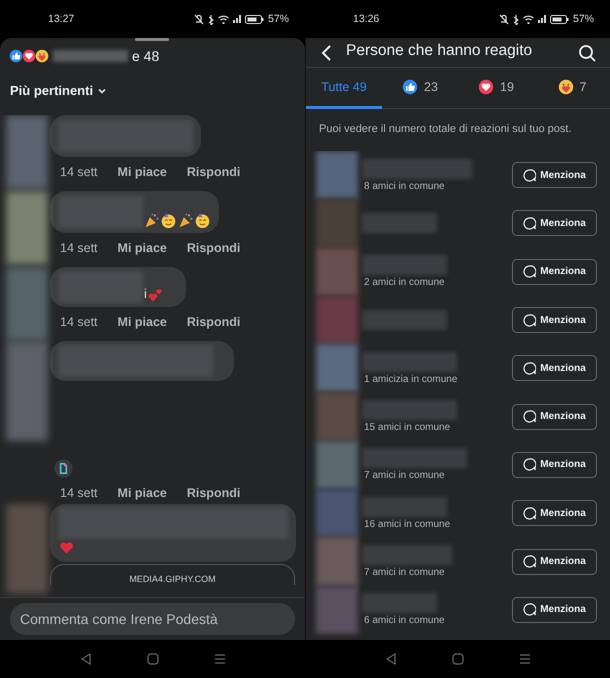 The width and height of the screenshot is (610, 678). Describe the element at coordinates (172, 579) in the screenshot. I see `link-domain: MEDIA4.GIPHY.COM` at that location.